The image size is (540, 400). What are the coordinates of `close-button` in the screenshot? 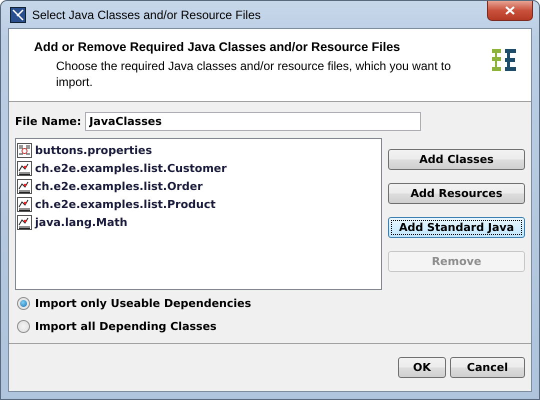 It's located at (510, 11).